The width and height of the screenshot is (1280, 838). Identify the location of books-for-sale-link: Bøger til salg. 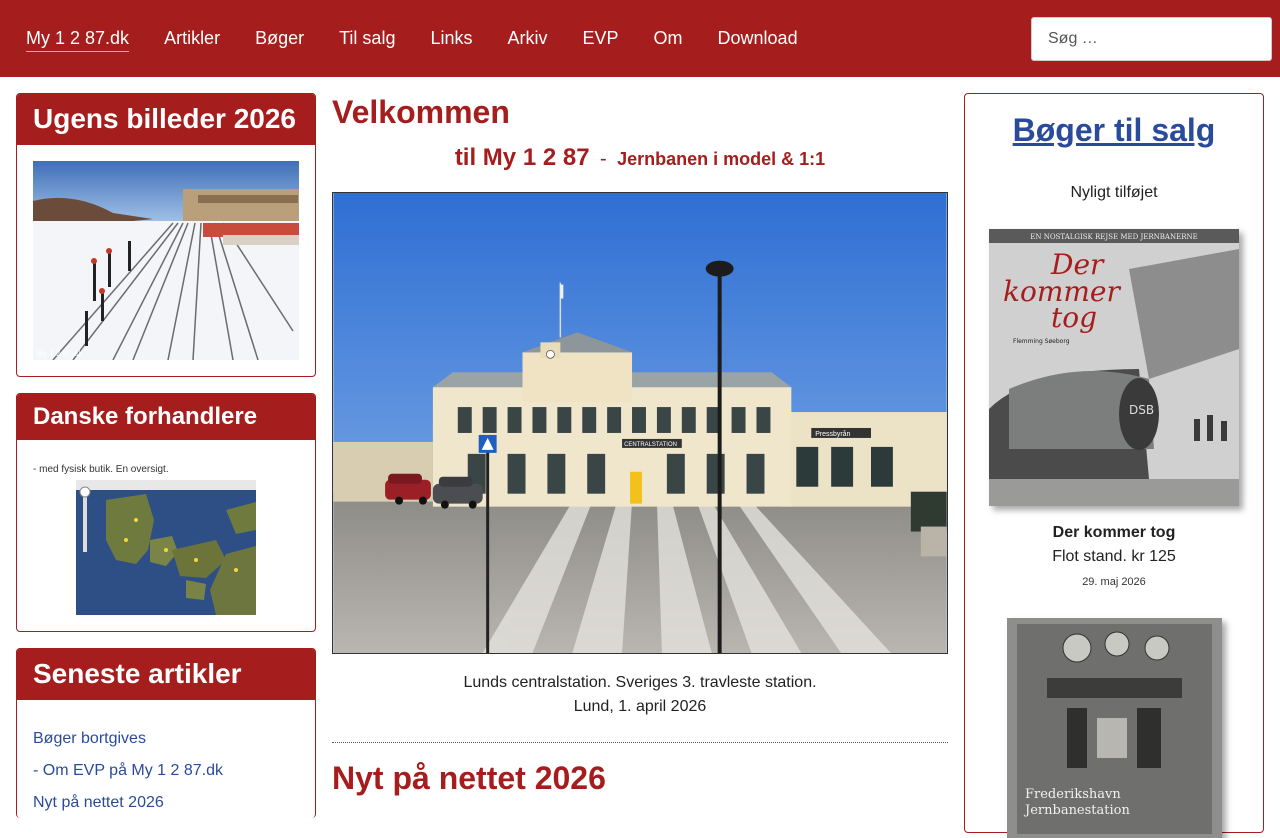
(1114, 130).